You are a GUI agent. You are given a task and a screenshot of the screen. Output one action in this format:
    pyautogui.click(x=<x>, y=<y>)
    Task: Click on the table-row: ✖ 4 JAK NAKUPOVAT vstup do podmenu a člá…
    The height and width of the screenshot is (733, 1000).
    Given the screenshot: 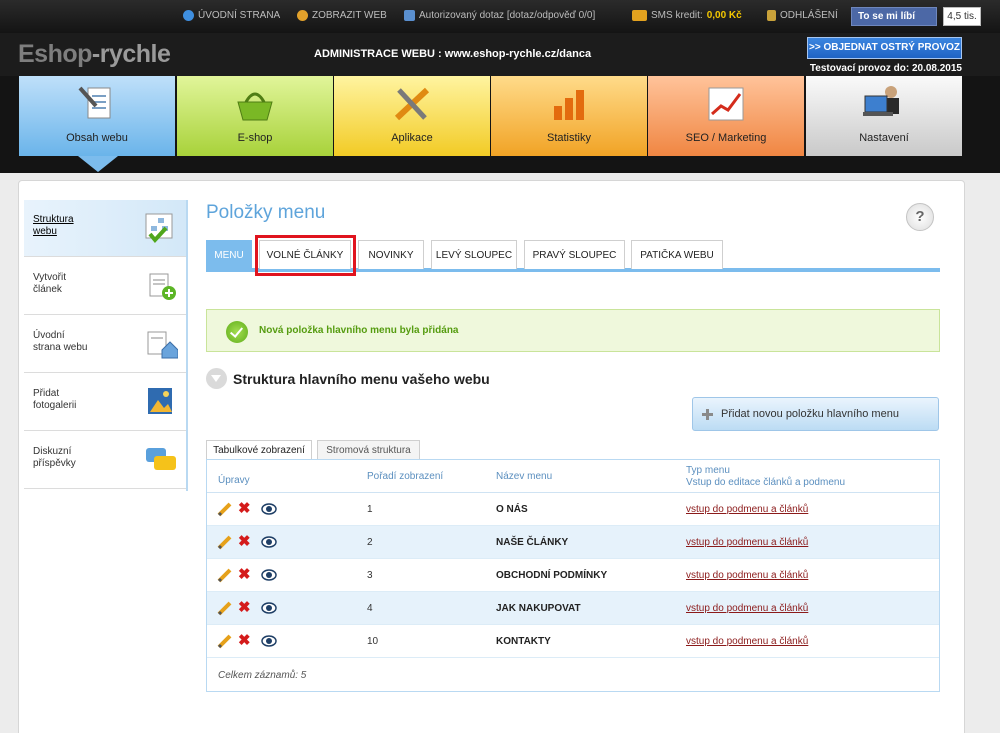 What is the action you would take?
    pyautogui.click(x=573, y=608)
    